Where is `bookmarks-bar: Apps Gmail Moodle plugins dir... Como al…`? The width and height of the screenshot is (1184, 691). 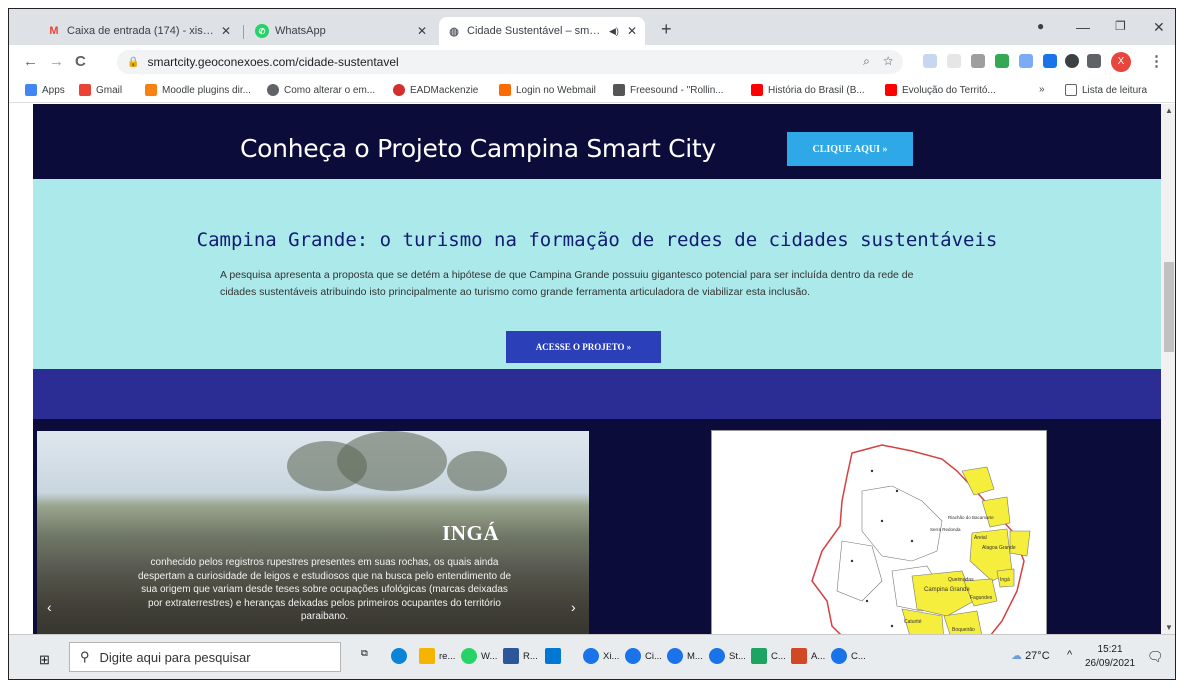 bookmarks-bar: Apps Gmail Moodle plugins dir... Como al… is located at coordinates (592, 91).